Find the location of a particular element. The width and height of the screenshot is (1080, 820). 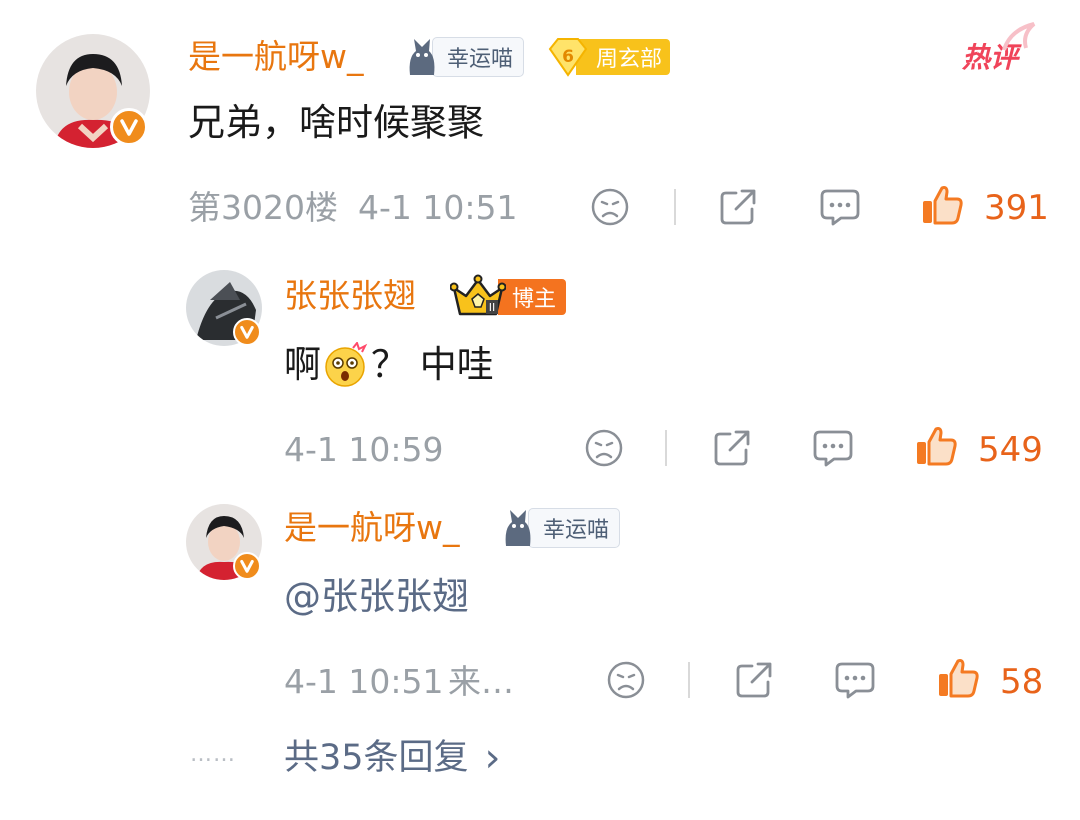

comment-time: 4-1 10:51 is located at coordinates (438, 207).